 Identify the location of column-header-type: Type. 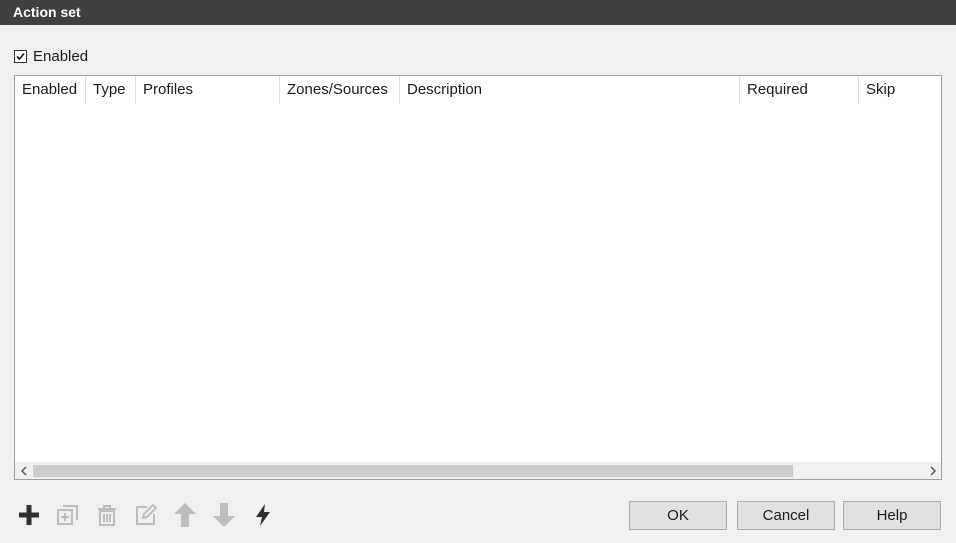
(111, 90).